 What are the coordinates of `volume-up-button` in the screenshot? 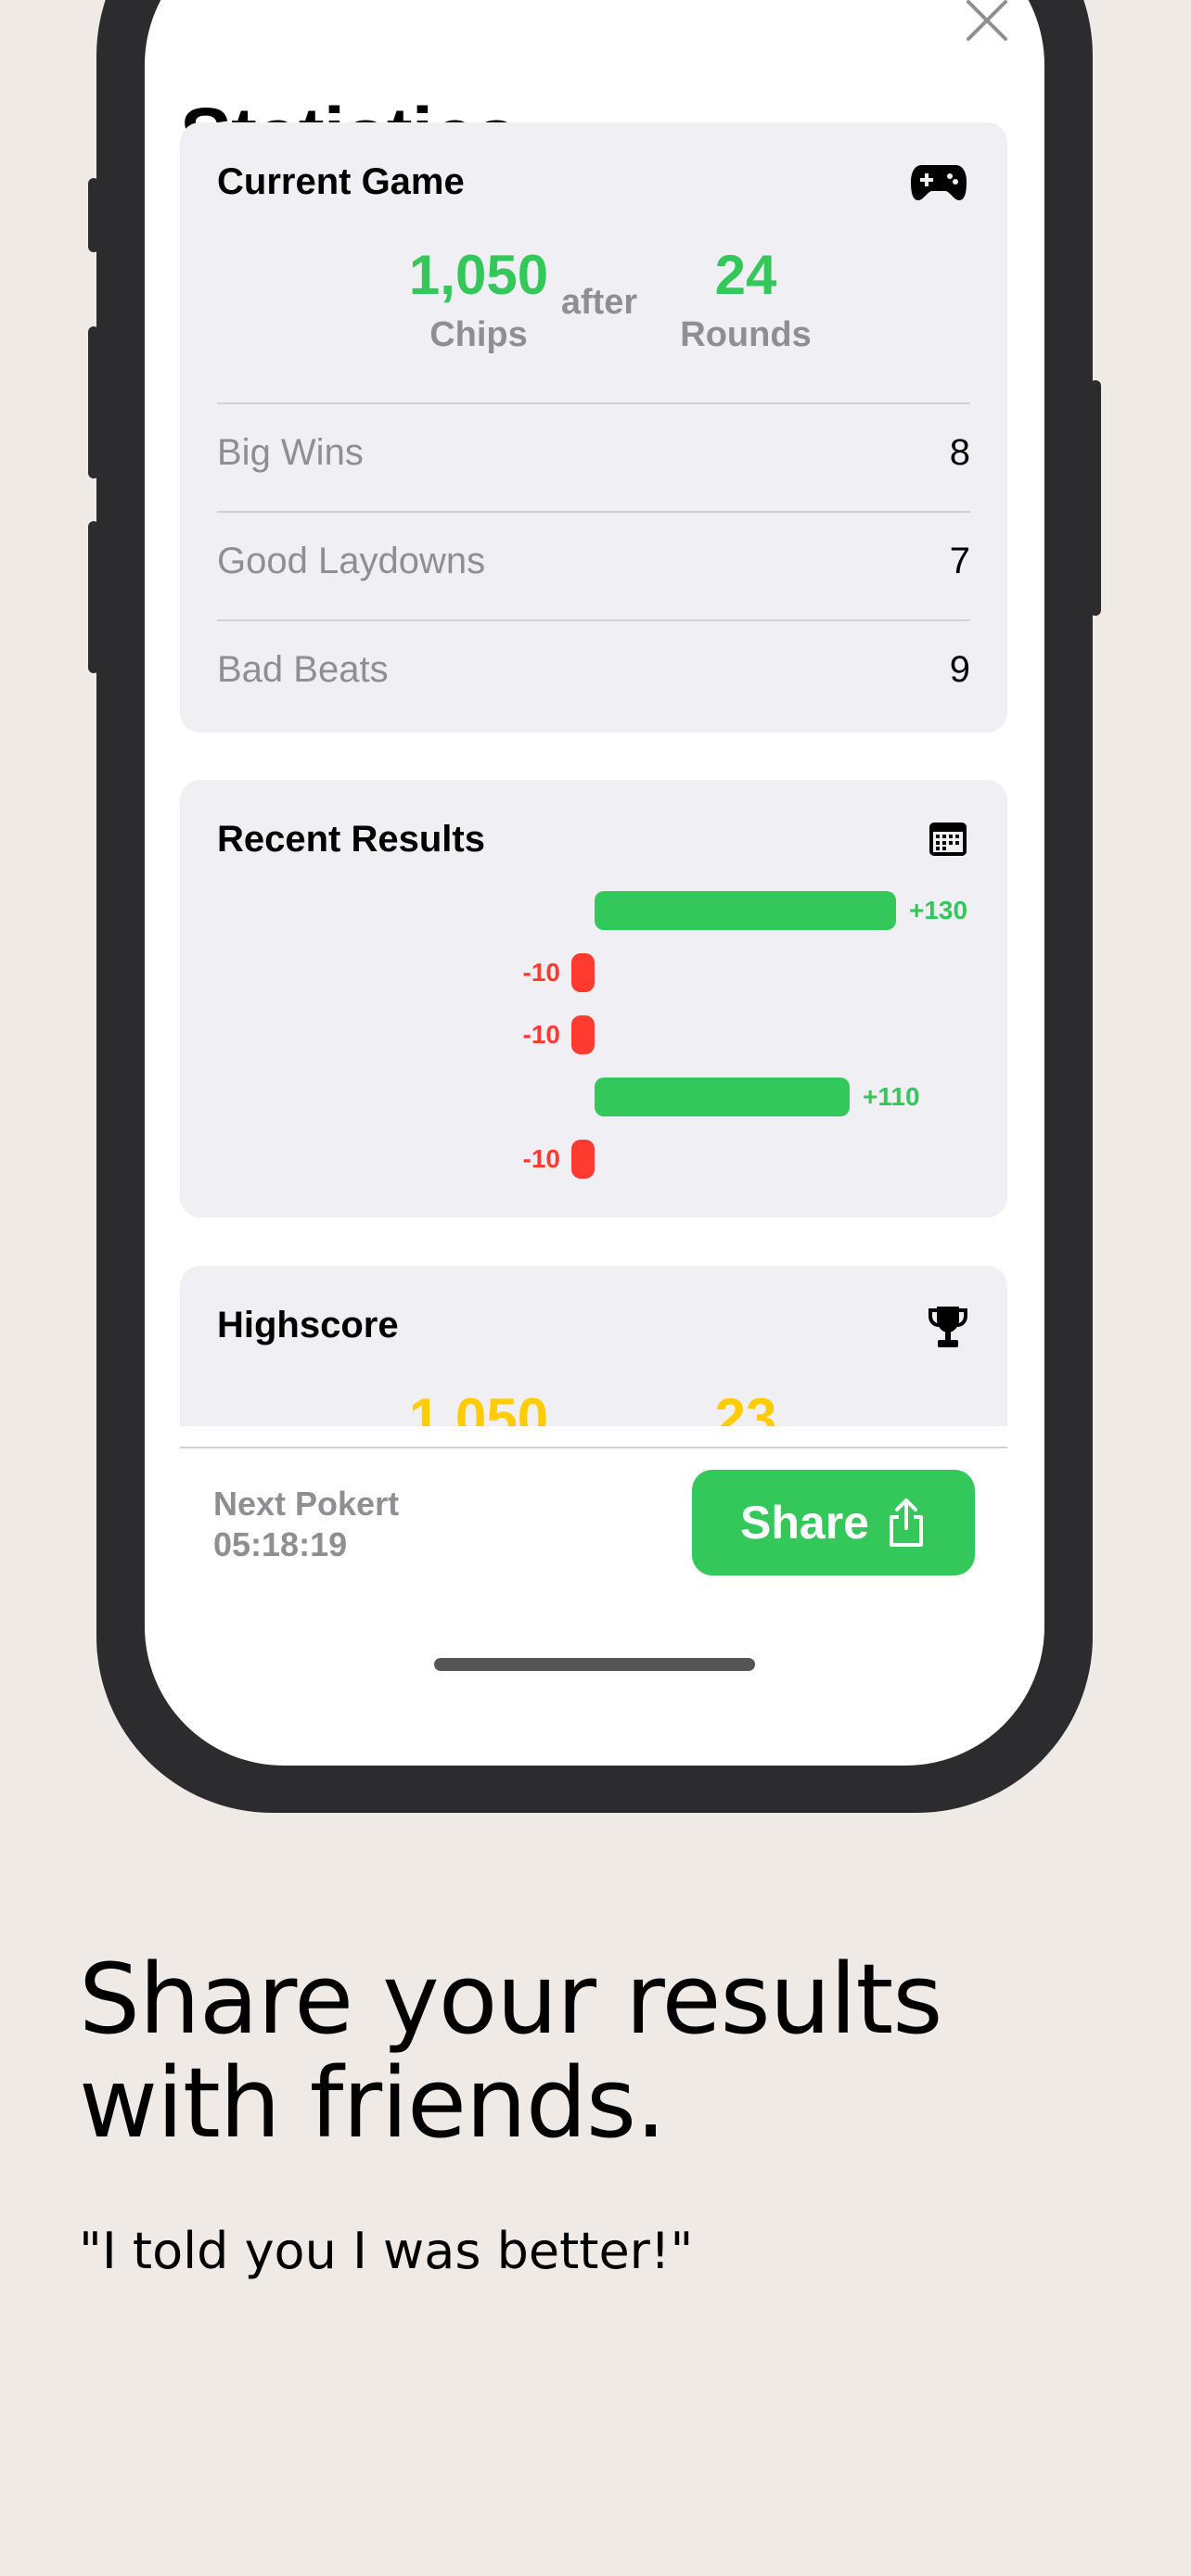 It's located at (93, 402).